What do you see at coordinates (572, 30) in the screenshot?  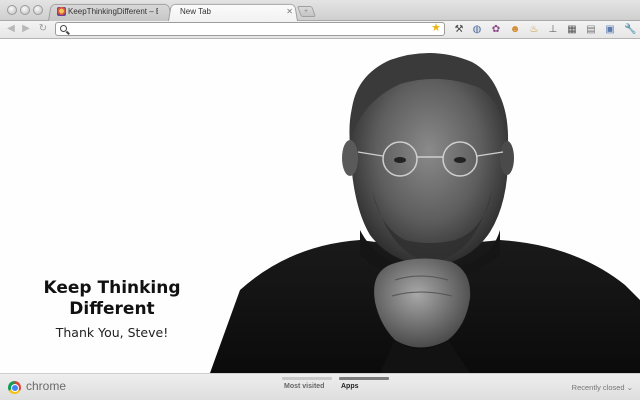 I see `grid-icon: ▦` at bounding box center [572, 30].